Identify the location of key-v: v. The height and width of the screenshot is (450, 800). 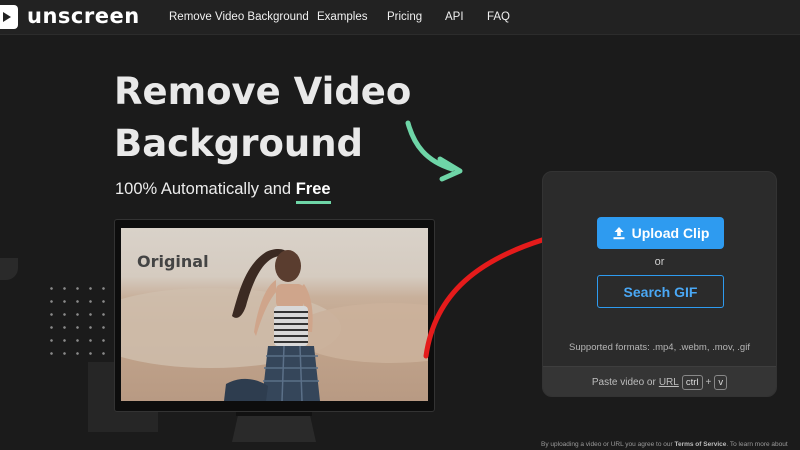
(721, 382).